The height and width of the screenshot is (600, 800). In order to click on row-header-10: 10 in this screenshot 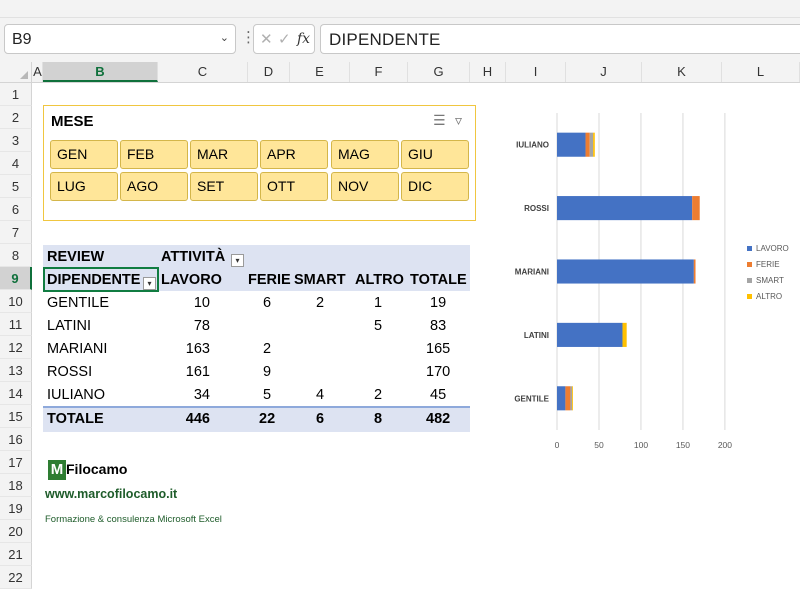, I will do `click(16, 301)`.